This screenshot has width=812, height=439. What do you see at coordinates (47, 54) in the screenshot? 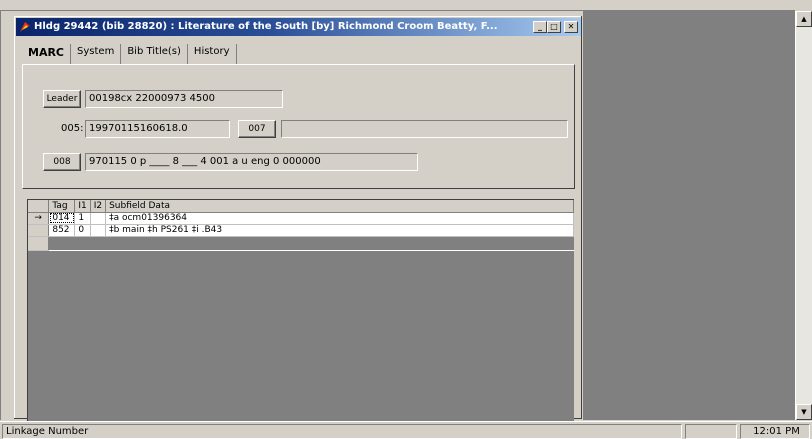
I see `tab-marc: MARC` at bounding box center [47, 54].